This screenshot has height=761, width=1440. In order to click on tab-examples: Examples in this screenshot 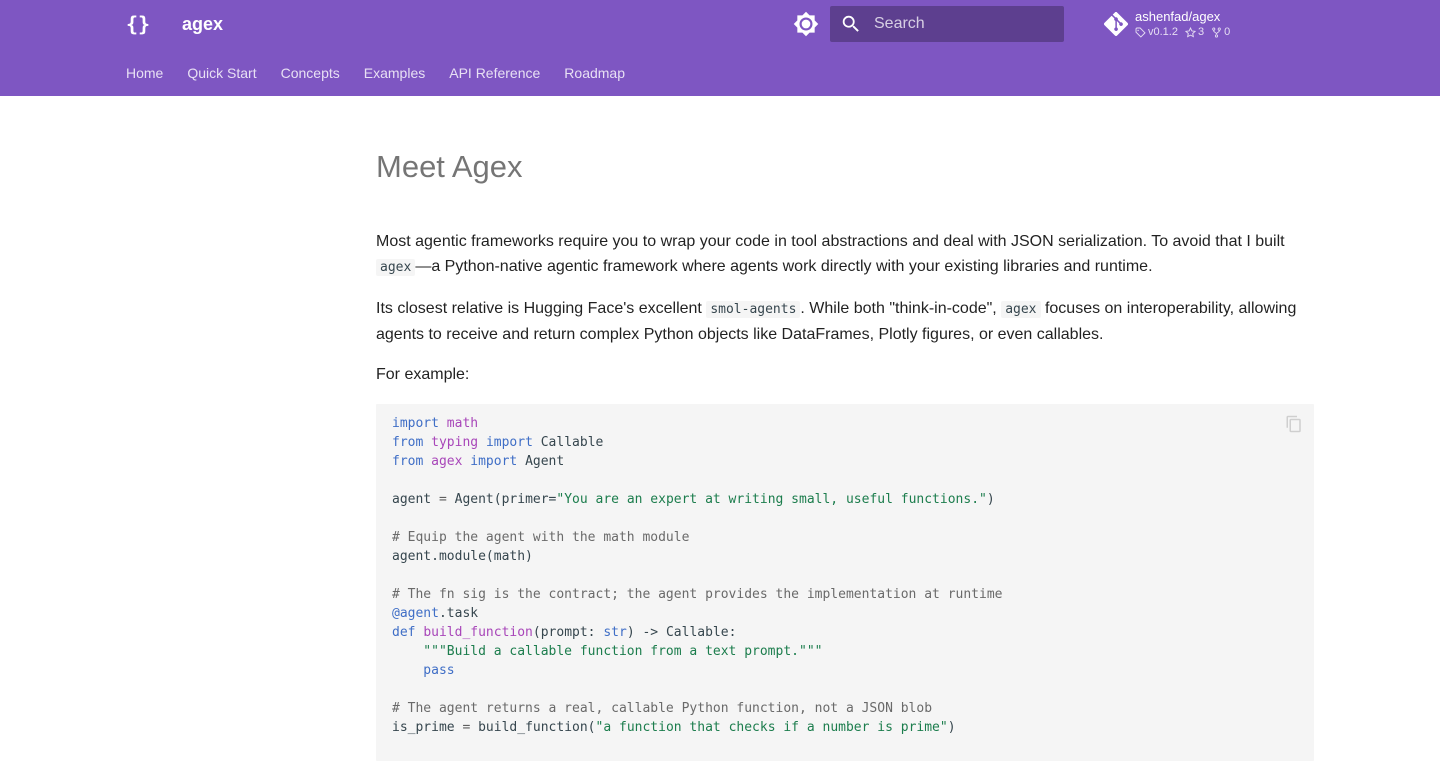, I will do `click(394, 73)`.